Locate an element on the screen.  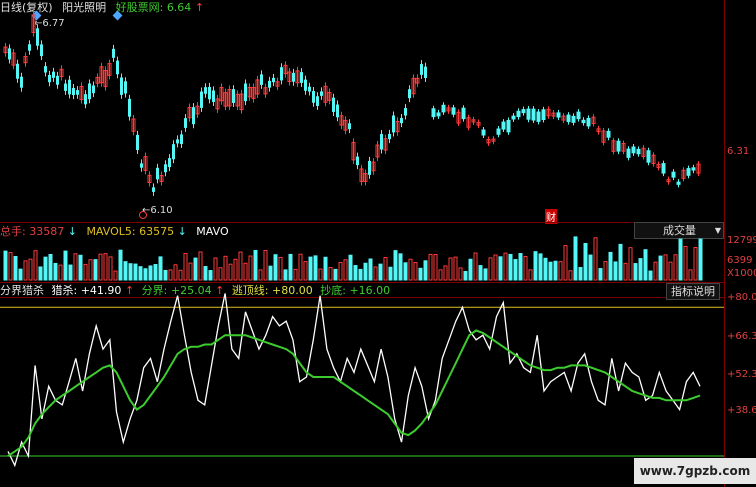
indicator-axis-label: +80.00 is located at coordinates (741, 297).